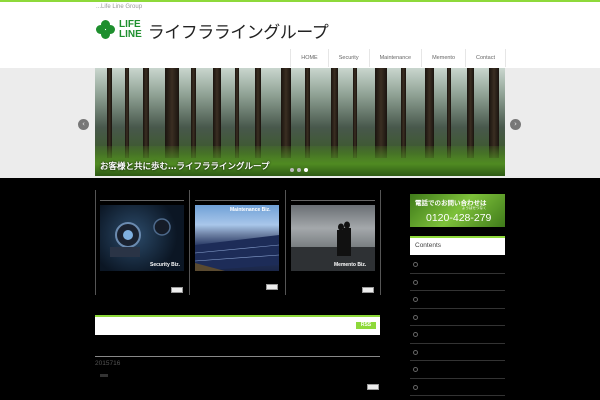 The image size is (600, 400). Describe the element at coordinates (185, 167) in the screenshot. I see `slide-caption: お客様と共に歩む…ライフラライングループ` at that location.